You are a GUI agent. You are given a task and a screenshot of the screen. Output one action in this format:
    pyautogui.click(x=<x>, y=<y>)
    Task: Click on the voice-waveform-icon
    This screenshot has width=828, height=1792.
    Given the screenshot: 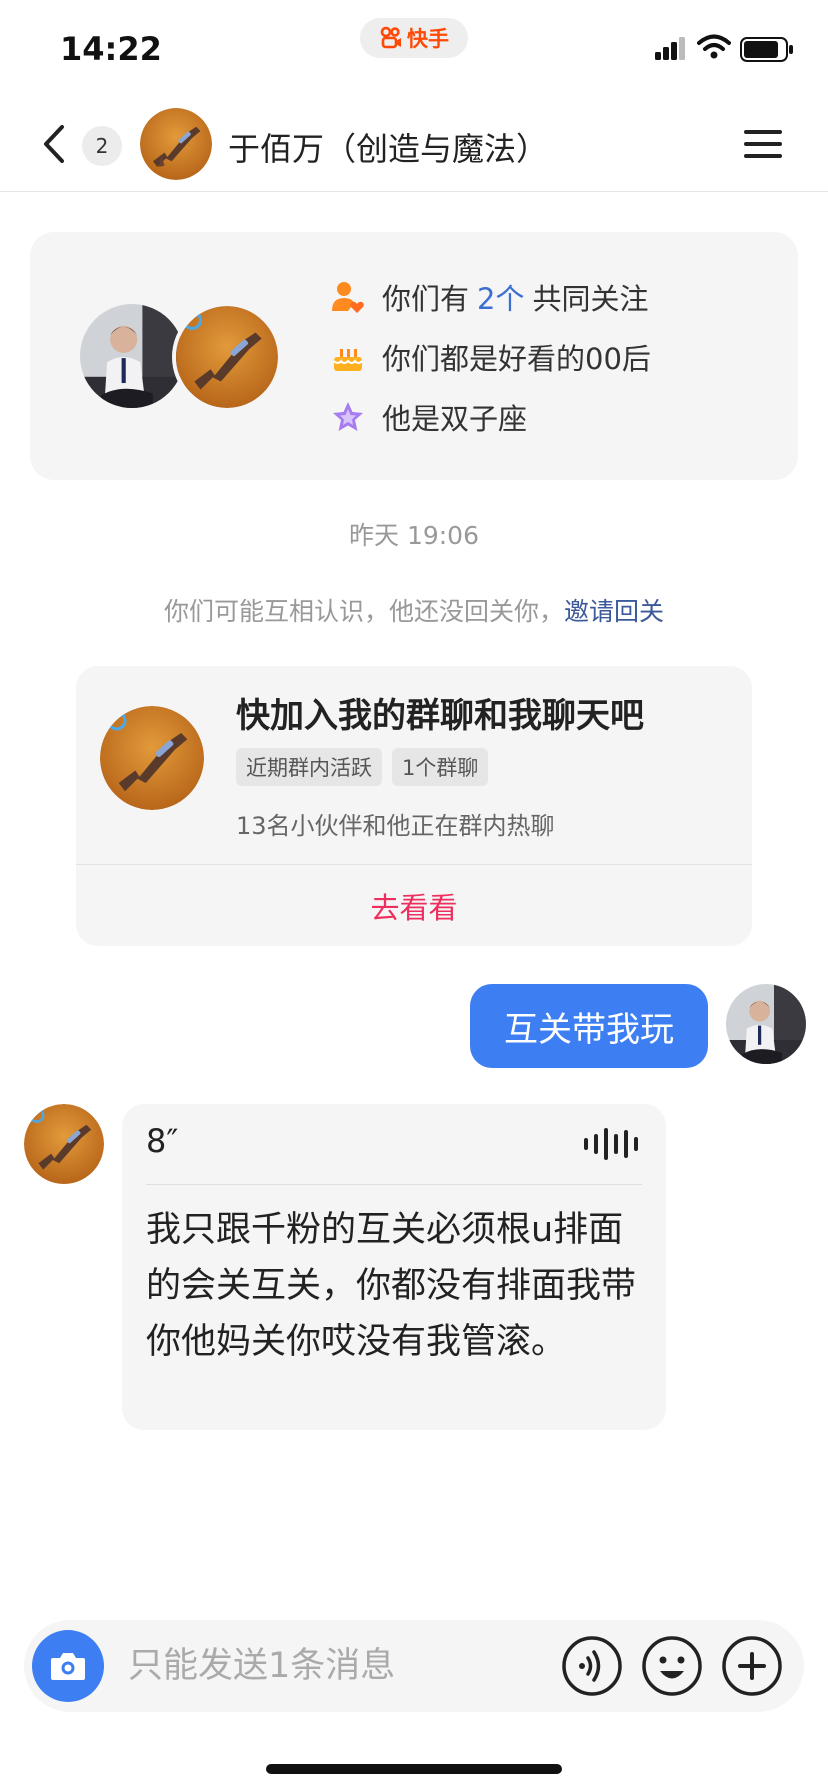 What is the action you would take?
    pyautogui.click(x=612, y=1144)
    